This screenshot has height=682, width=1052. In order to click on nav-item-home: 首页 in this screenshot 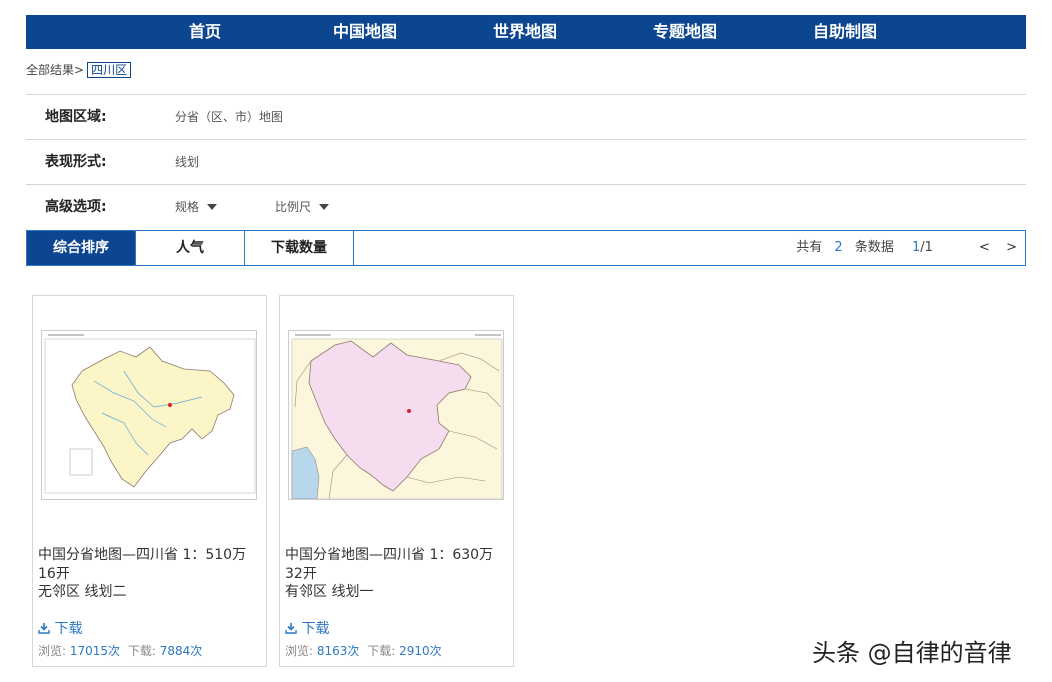, I will do `click(205, 32)`.